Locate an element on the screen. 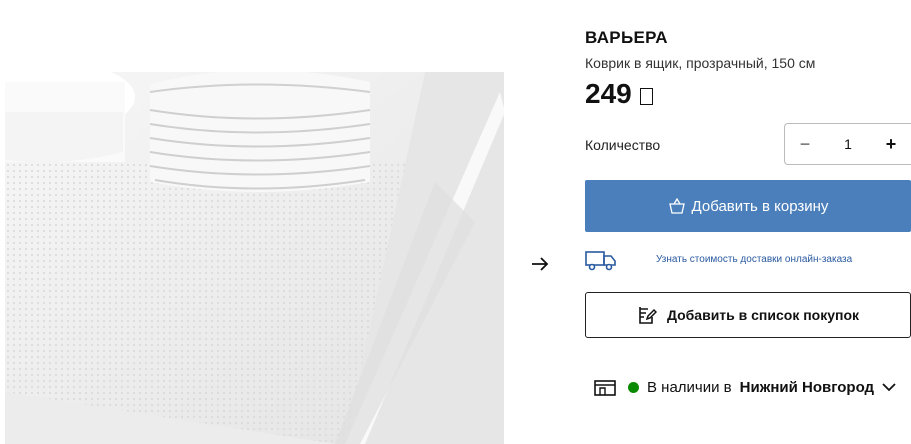 Image resolution: width=911 pixels, height=444 pixels. bag-icon is located at coordinates (676, 206).